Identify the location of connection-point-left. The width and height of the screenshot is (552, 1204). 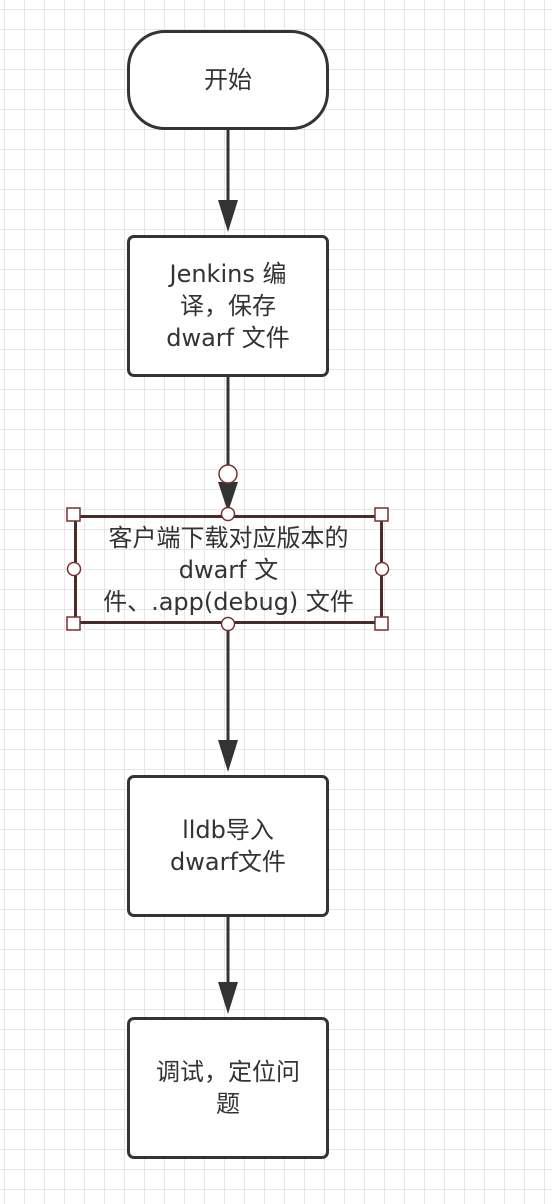
(74, 569).